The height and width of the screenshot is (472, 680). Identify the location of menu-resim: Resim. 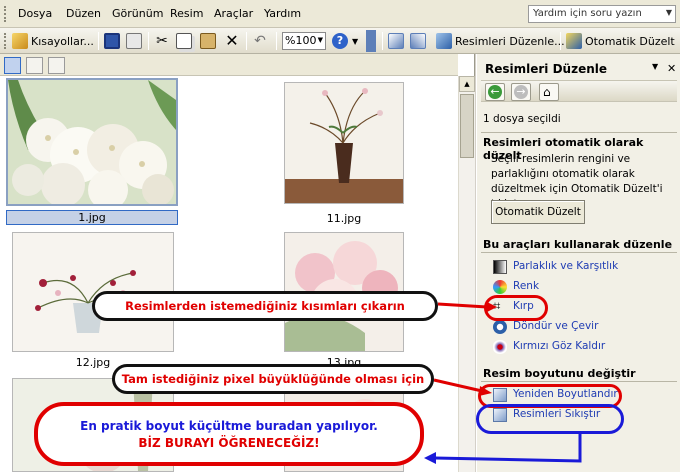
(186, 13).